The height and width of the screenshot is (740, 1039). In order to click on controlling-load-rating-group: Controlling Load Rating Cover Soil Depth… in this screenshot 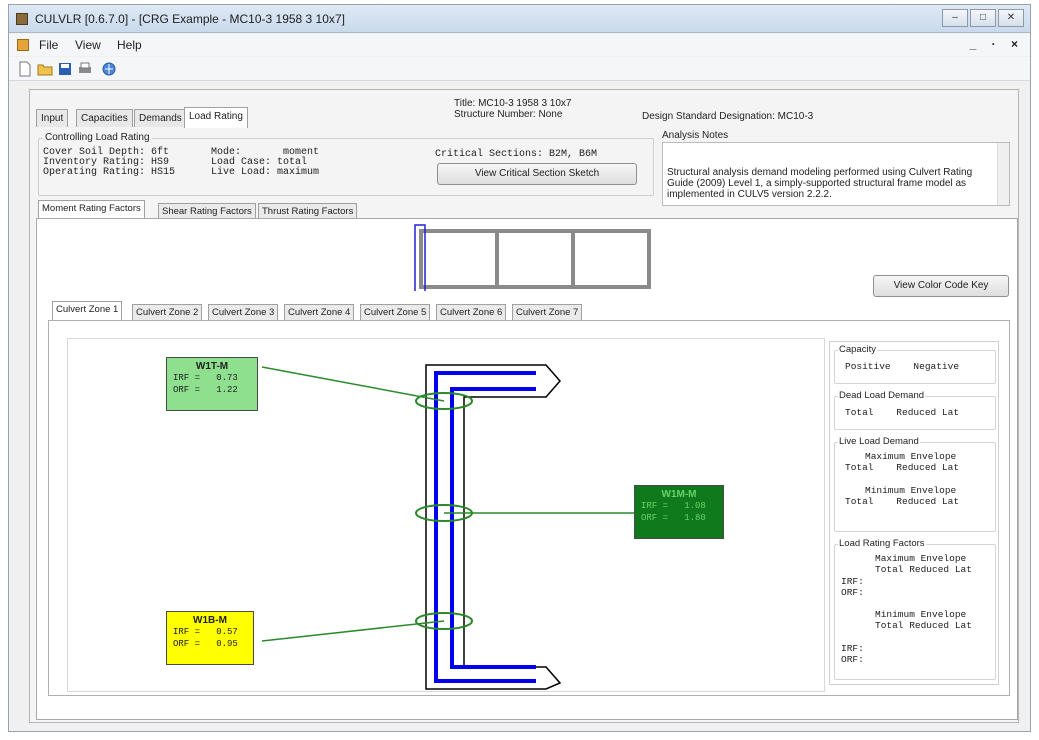, I will do `click(346, 164)`.